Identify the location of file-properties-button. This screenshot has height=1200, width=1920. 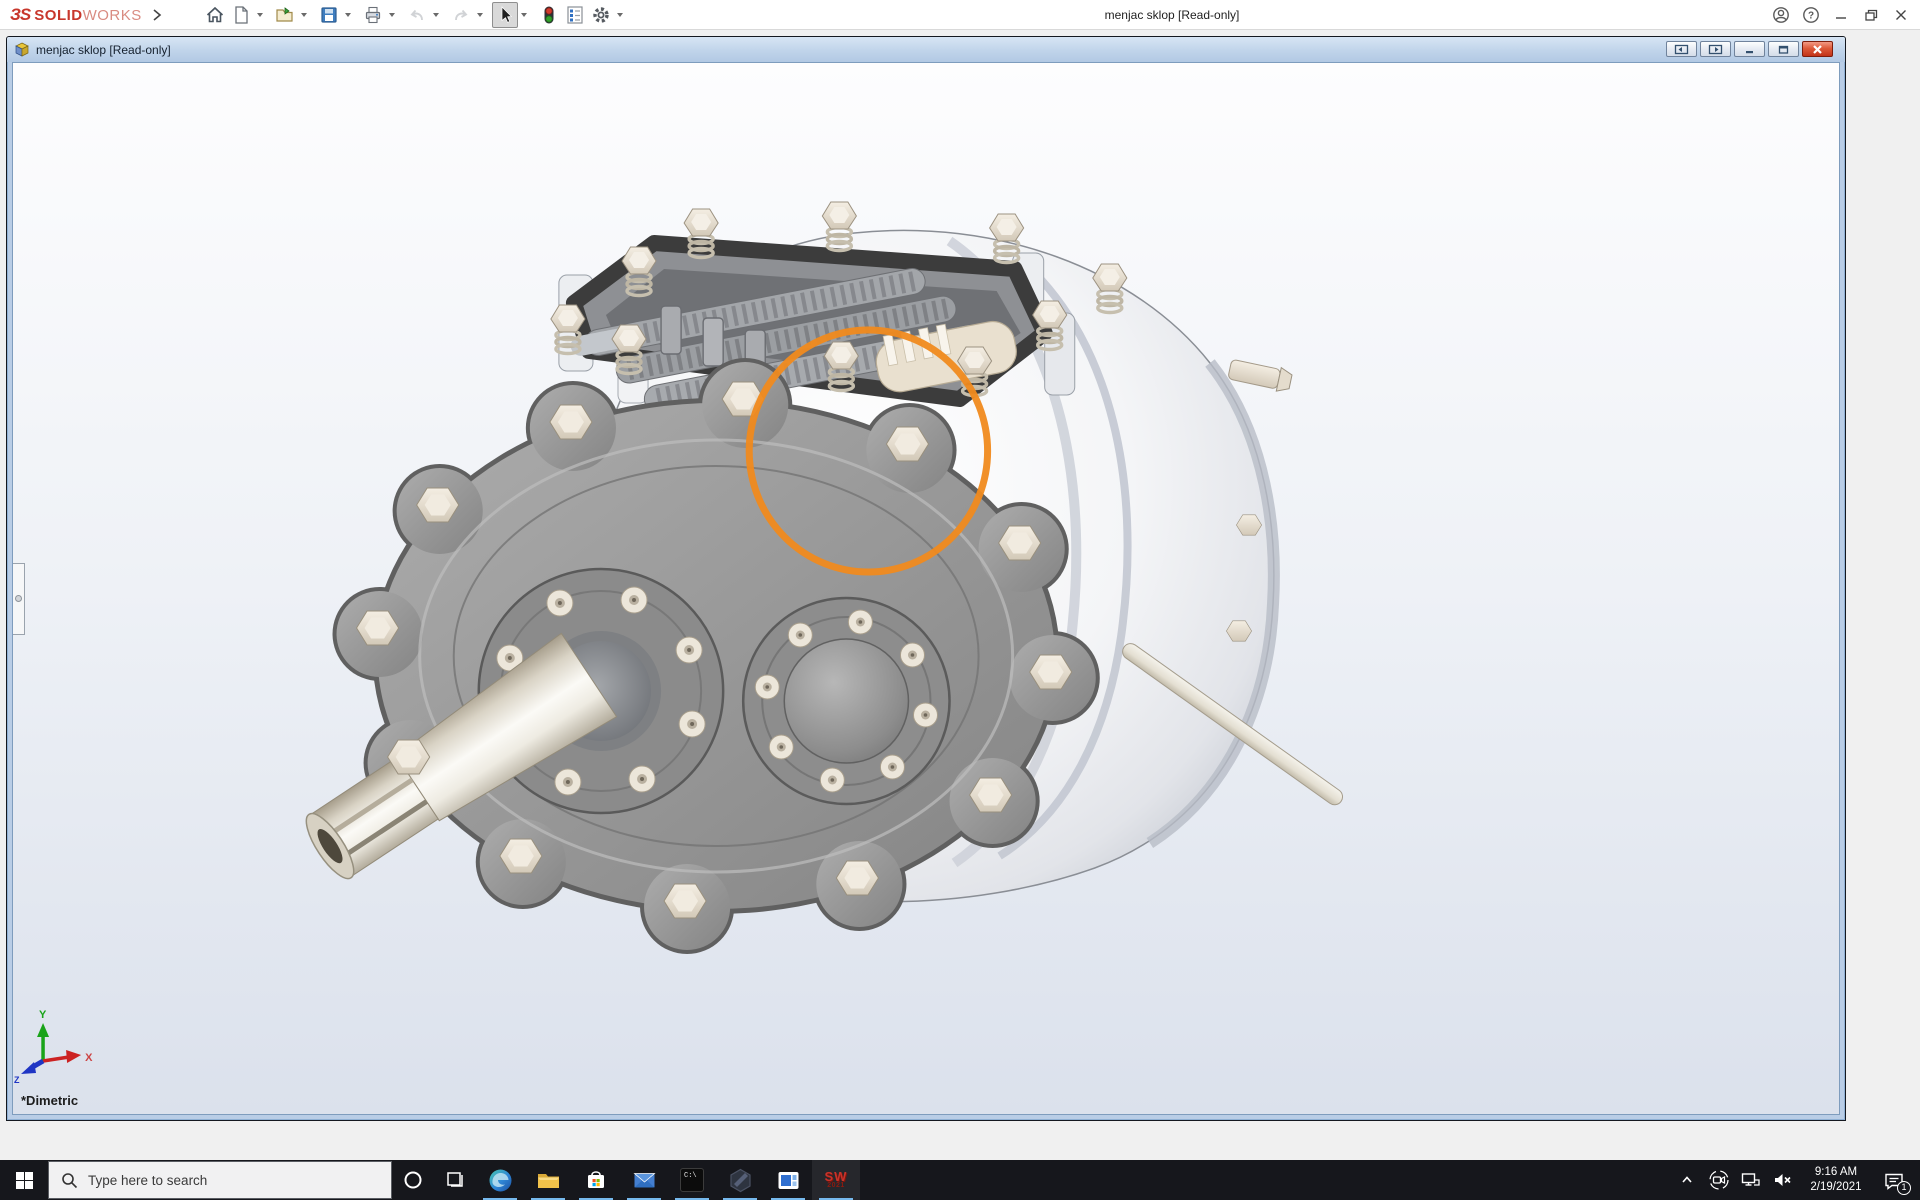
(575, 15).